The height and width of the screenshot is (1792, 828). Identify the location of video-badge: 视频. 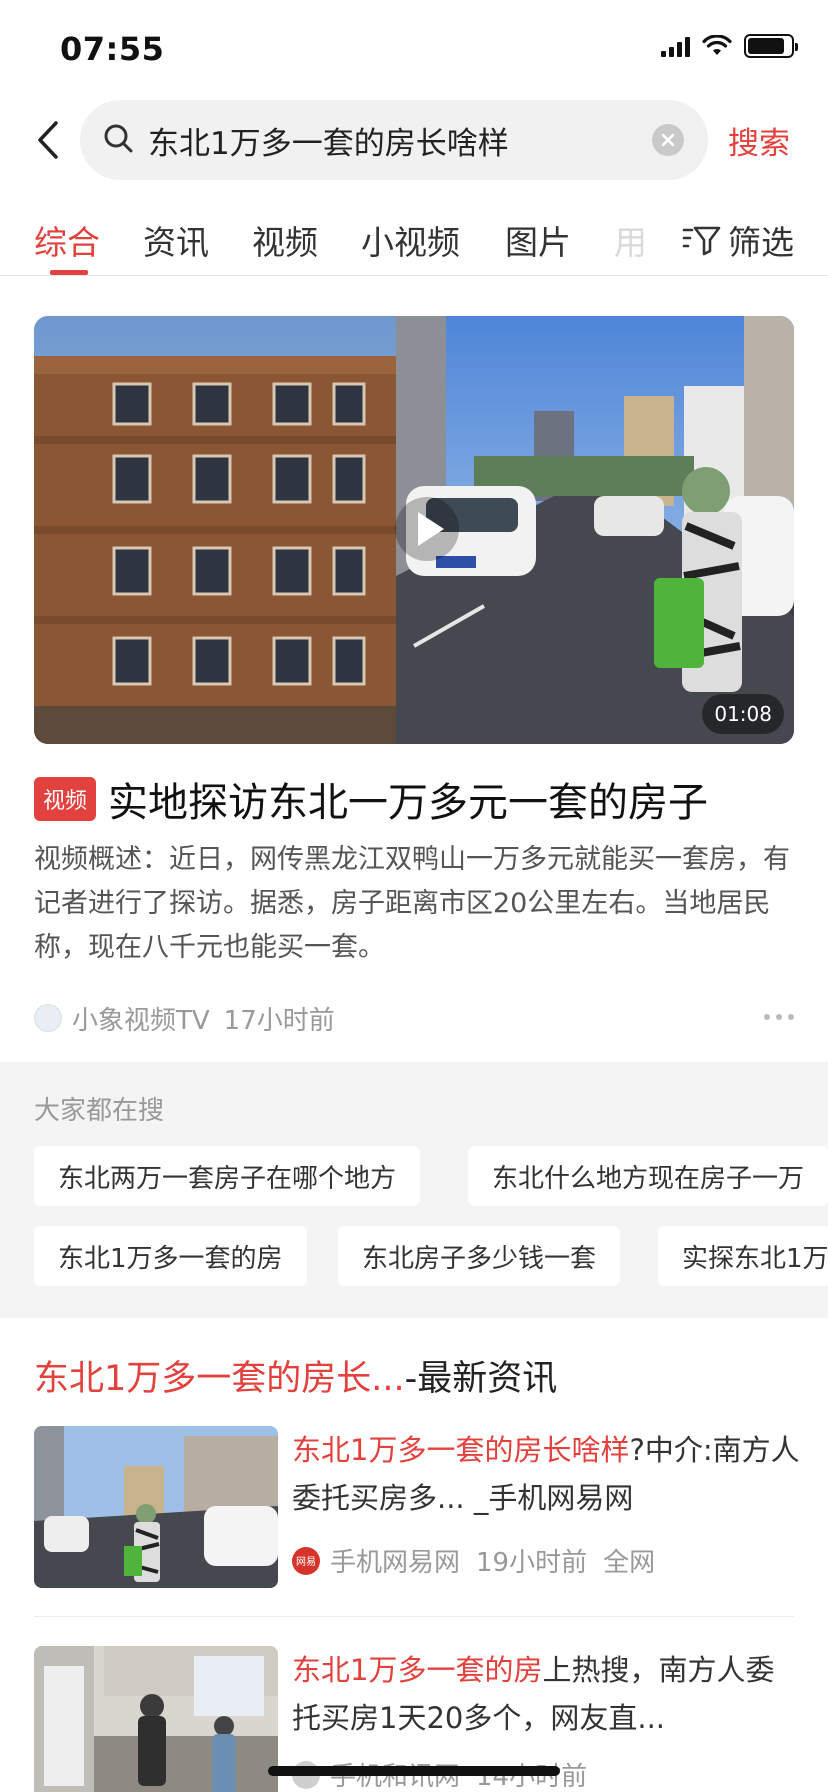
(65, 799).